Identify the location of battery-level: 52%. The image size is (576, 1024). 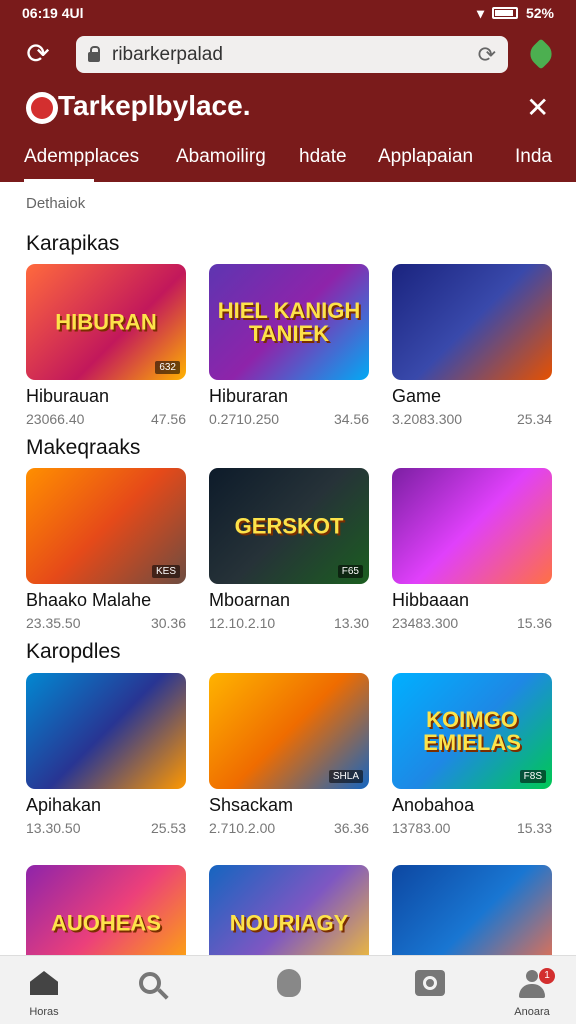
(539, 13).